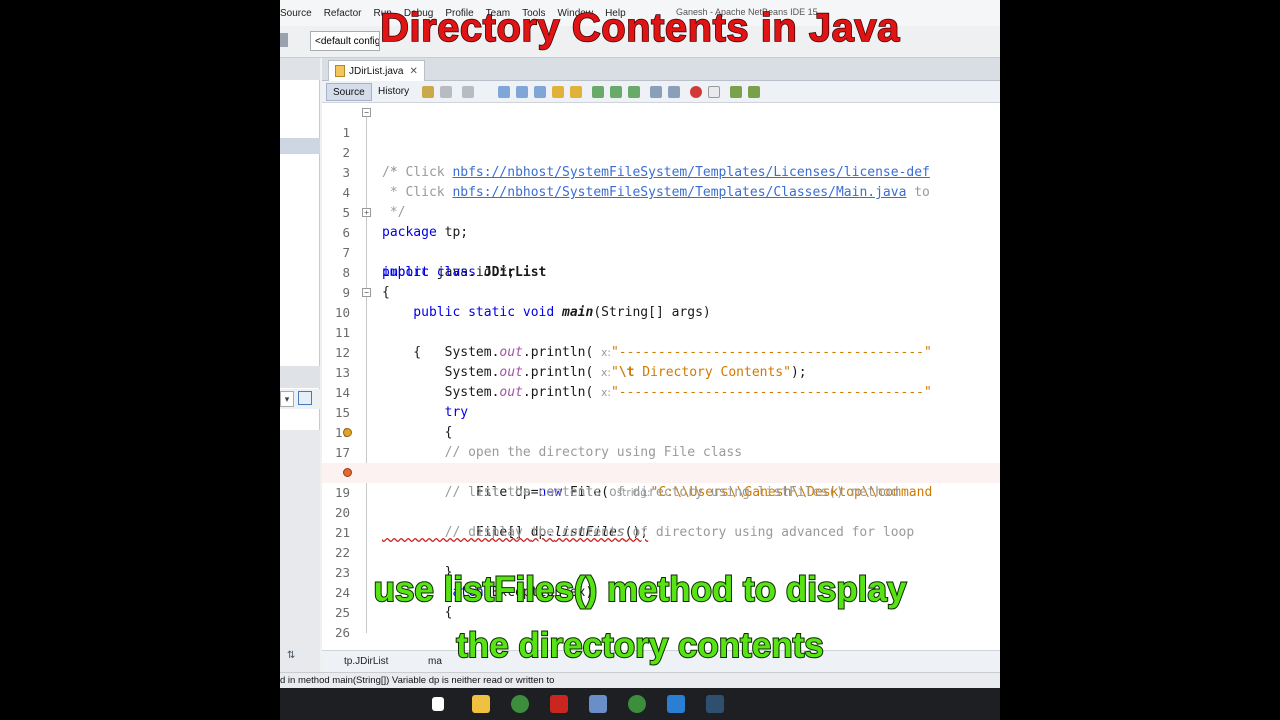 The width and height of the screenshot is (1280, 720). Describe the element at coordinates (661, 191) in the screenshot. I see `code-line: 4 */` at that location.